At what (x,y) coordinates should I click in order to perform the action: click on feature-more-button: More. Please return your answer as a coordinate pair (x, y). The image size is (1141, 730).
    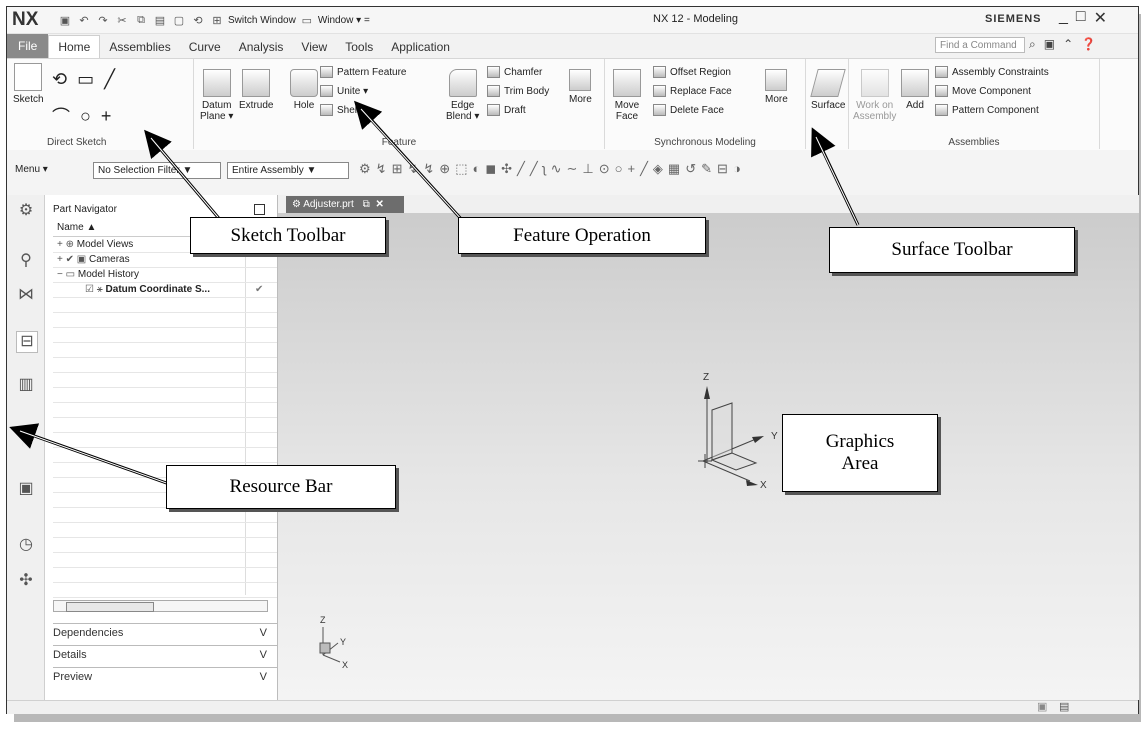
    Looking at the image, I should click on (580, 87).